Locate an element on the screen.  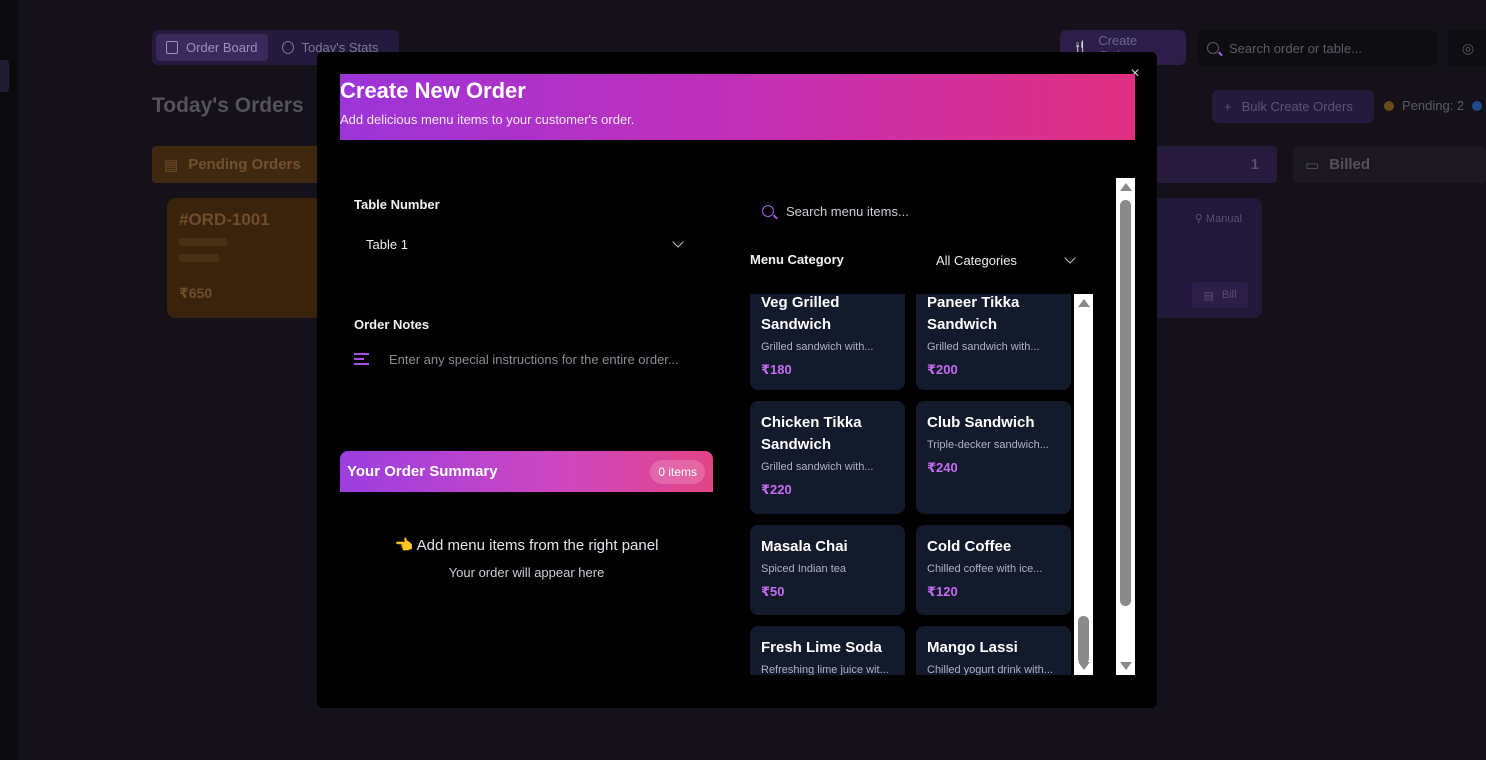
clipboard-icon is located at coordinates (172, 47).